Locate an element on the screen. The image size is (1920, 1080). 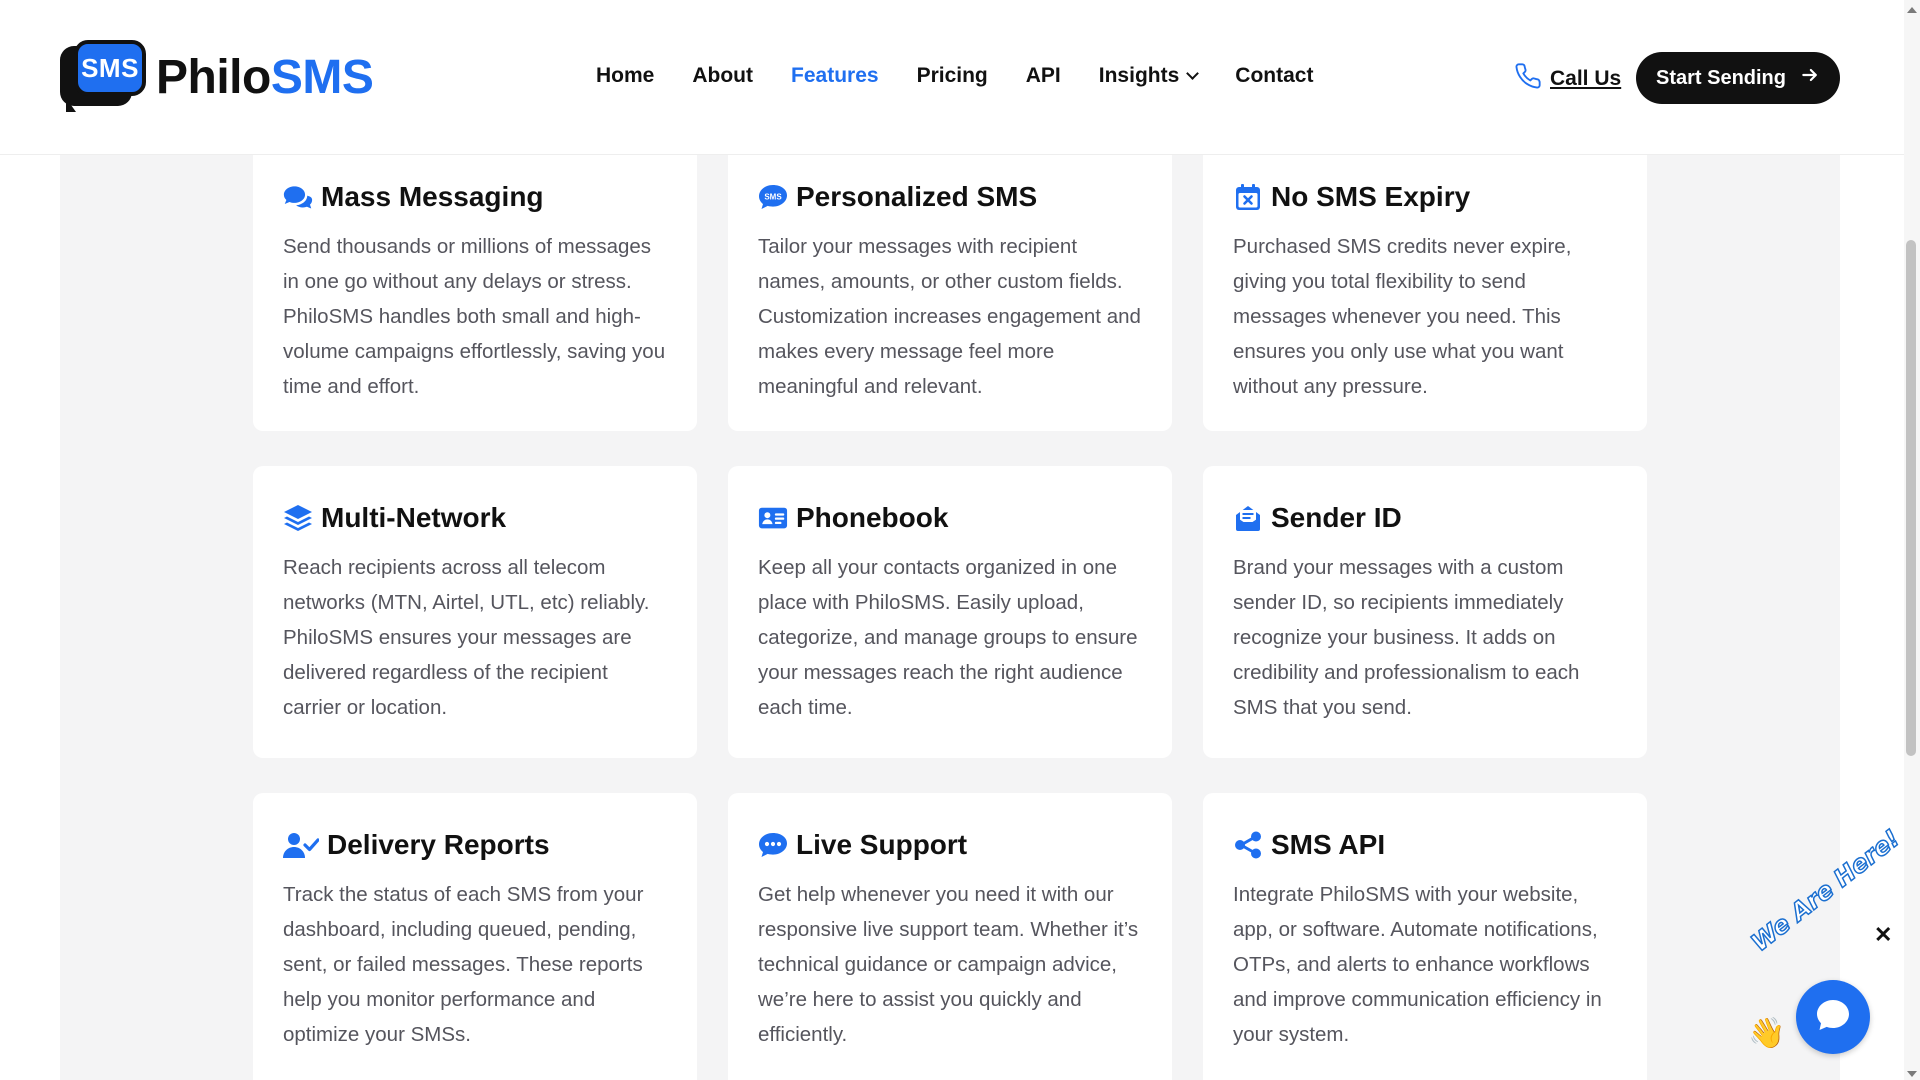
scrollbar-thumb is located at coordinates (1911, 498).